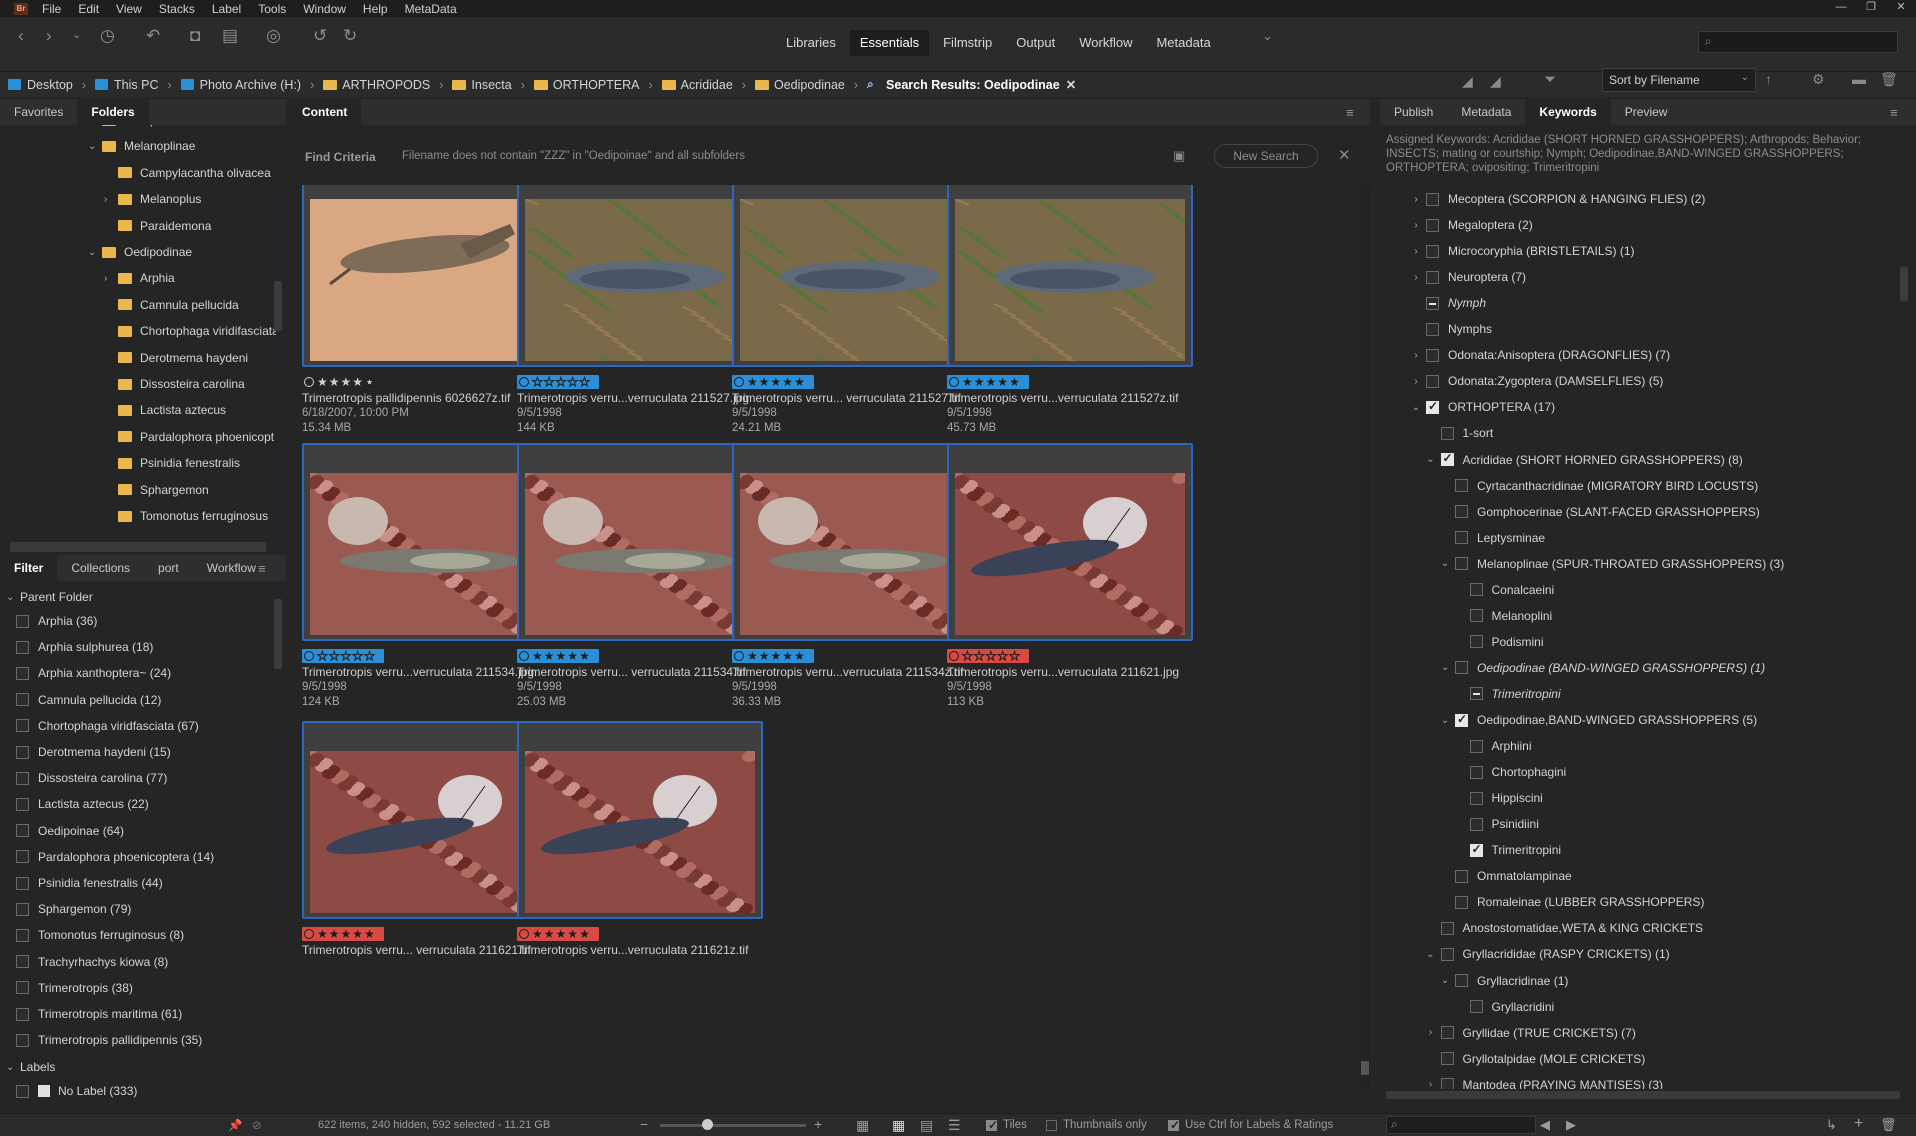 The image size is (1916, 1136). What do you see at coordinates (30, 1067) in the screenshot?
I see `labels-header: ⌄ Labels` at bounding box center [30, 1067].